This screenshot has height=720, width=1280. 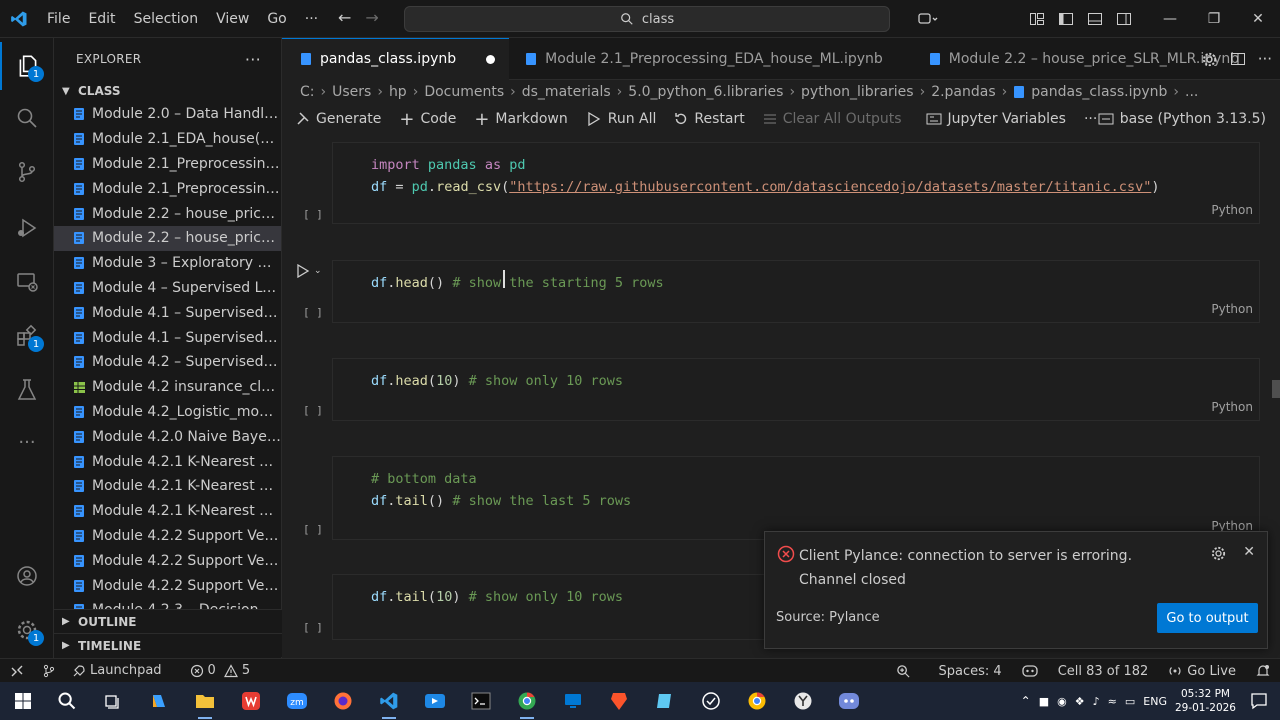 What do you see at coordinates (1062, 701) in the screenshot?
I see `tray-app-icon: ◉` at bounding box center [1062, 701].